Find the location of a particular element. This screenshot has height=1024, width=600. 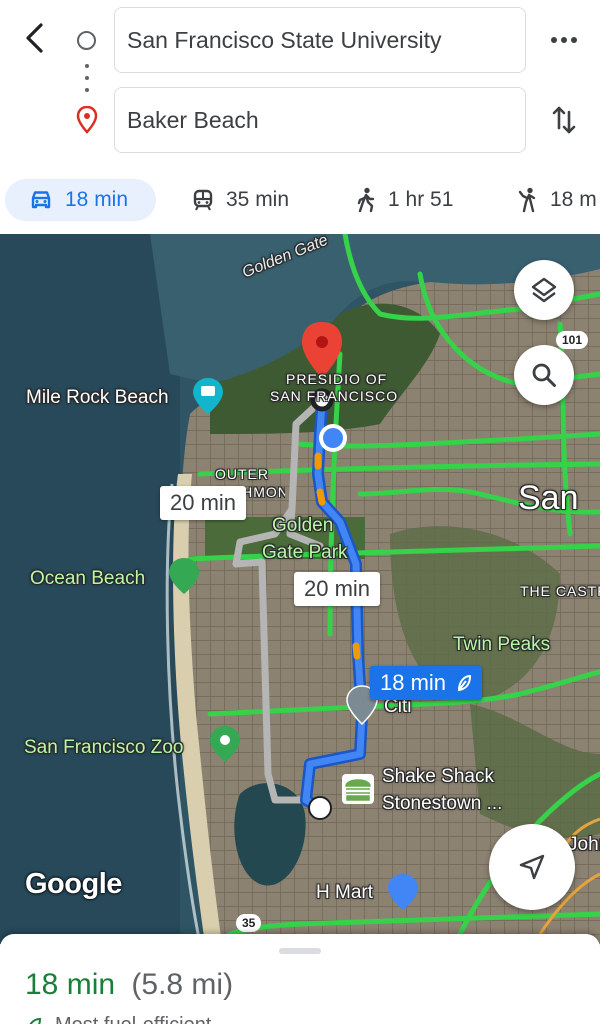

search-icon is located at coordinates (544, 375).